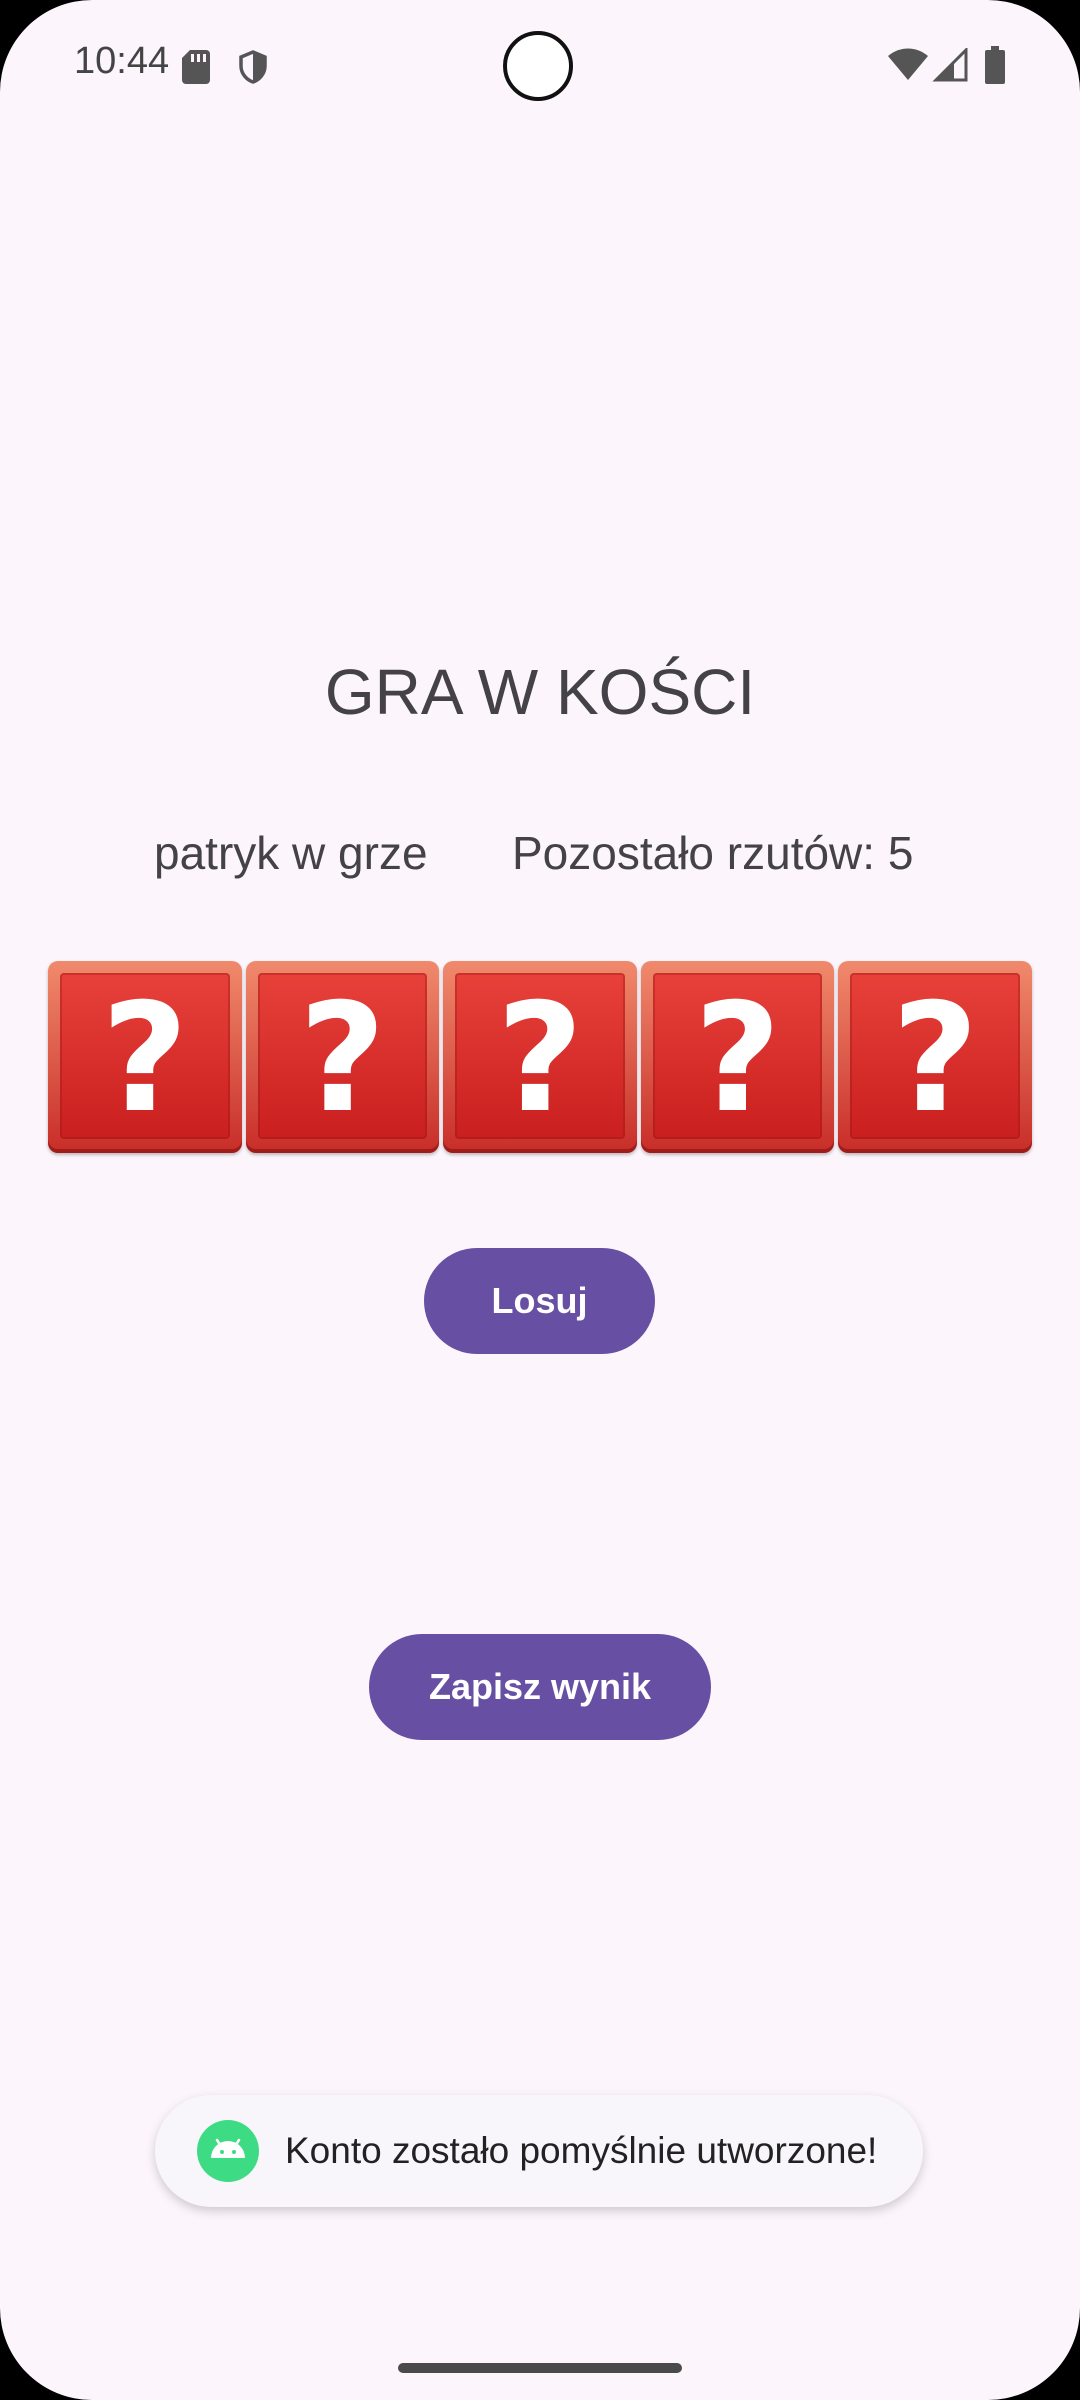  What do you see at coordinates (196, 67) in the screenshot?
I see `sd-card-icon` at bounding box center [196, 67].